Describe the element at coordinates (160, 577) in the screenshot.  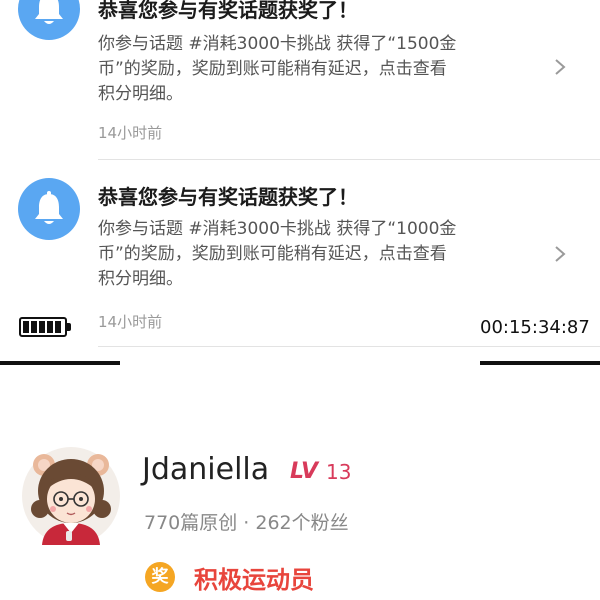
I see `award-icon: 奖` at that location.